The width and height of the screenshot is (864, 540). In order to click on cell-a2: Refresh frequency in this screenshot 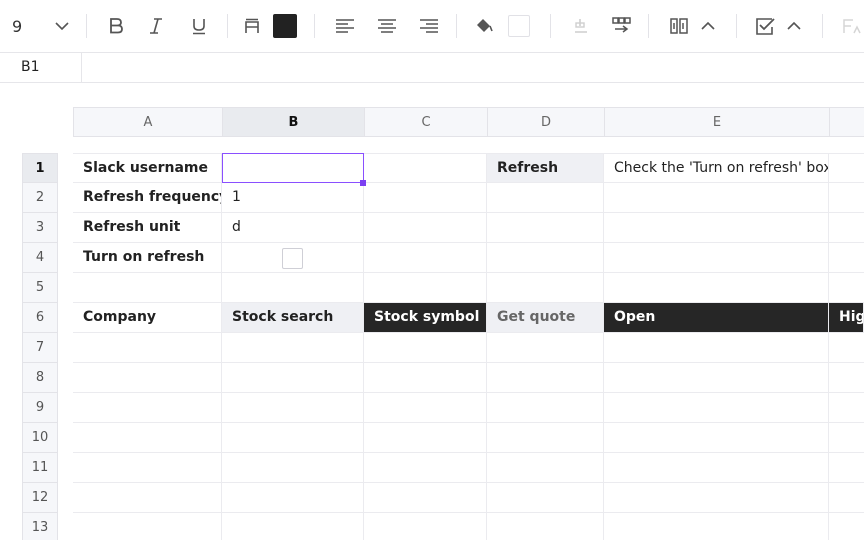, I will do `click(147, 198)`.